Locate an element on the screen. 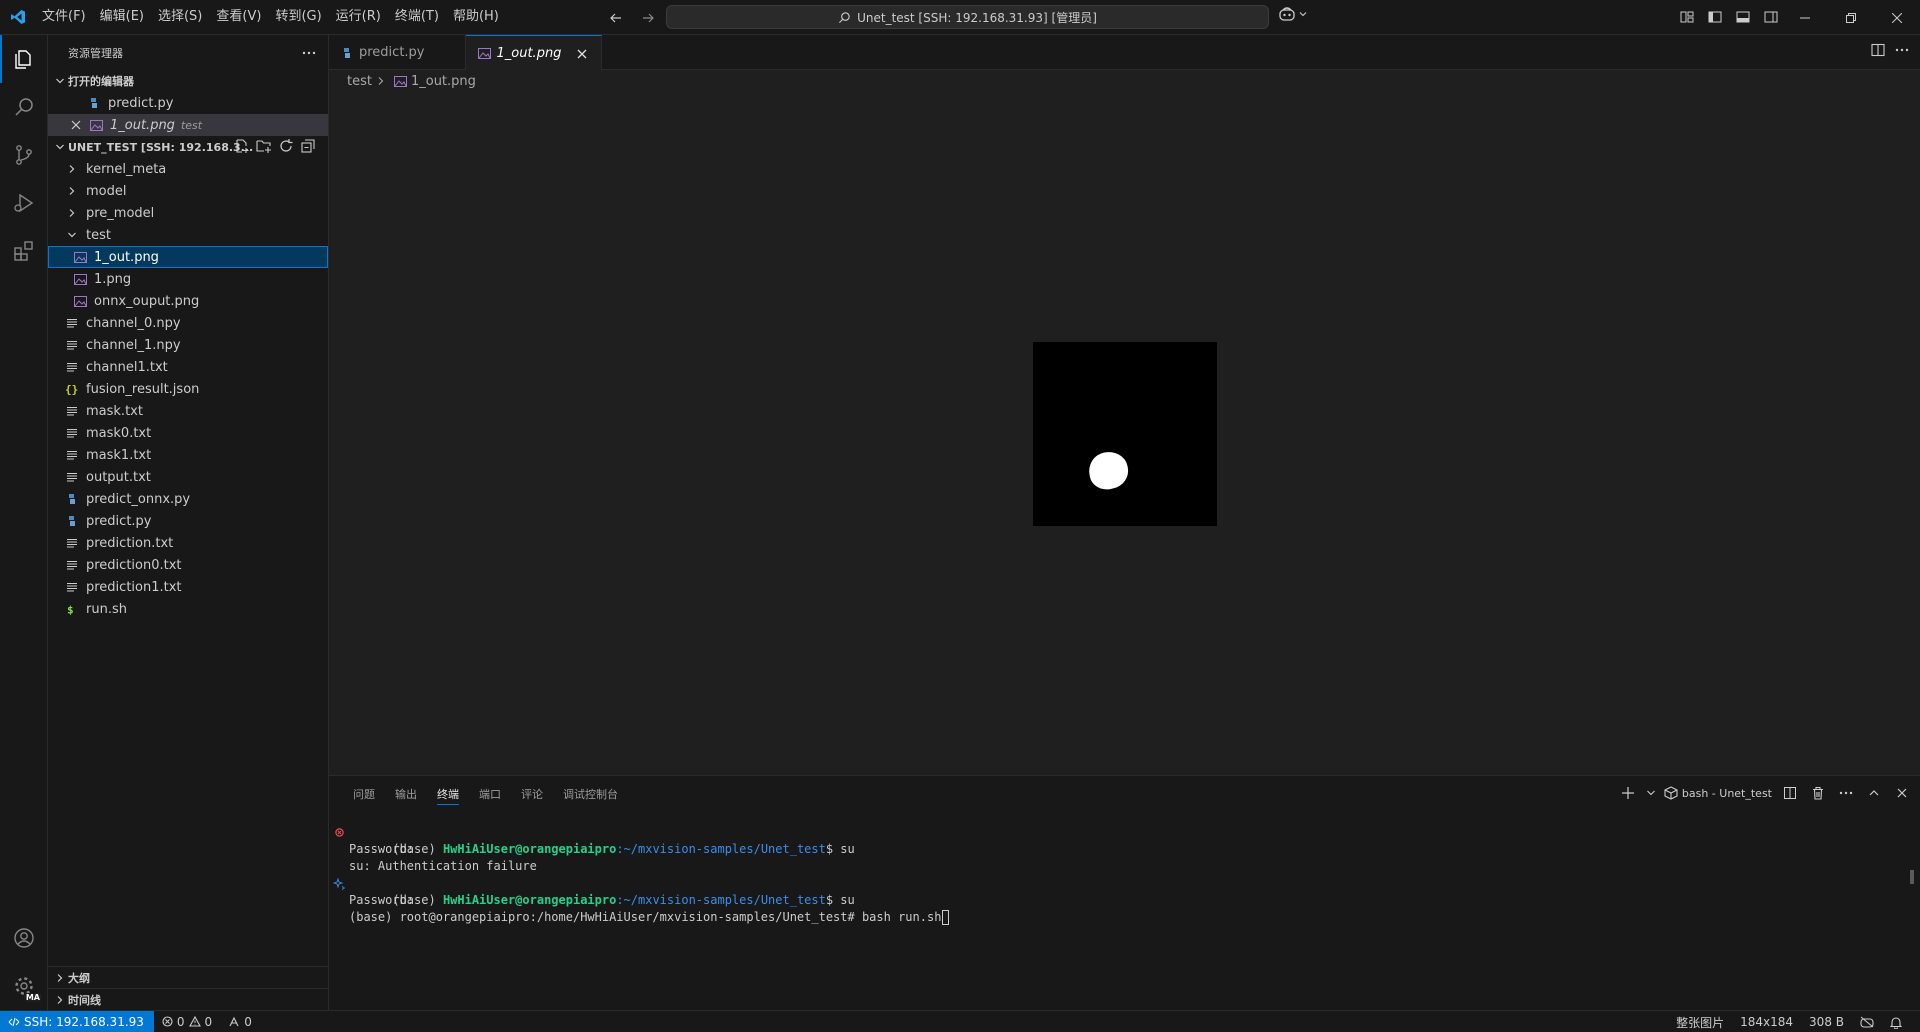  outline-section: 大纲 is located at coordinates (188, 977).